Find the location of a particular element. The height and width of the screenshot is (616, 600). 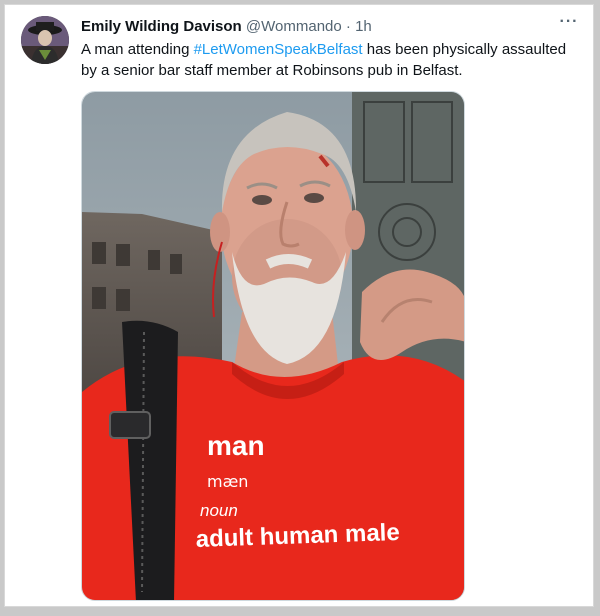

tweet-header: Emily Wilding Davison @Wommando · 1h is located at coordinates (313, 27).